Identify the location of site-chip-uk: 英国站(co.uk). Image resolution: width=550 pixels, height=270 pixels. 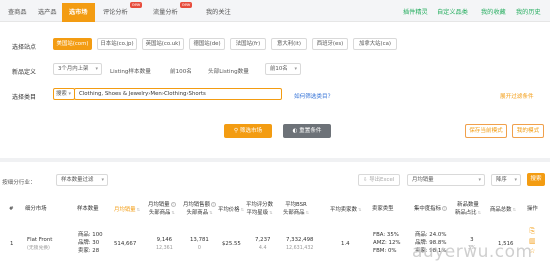
(163, 44).